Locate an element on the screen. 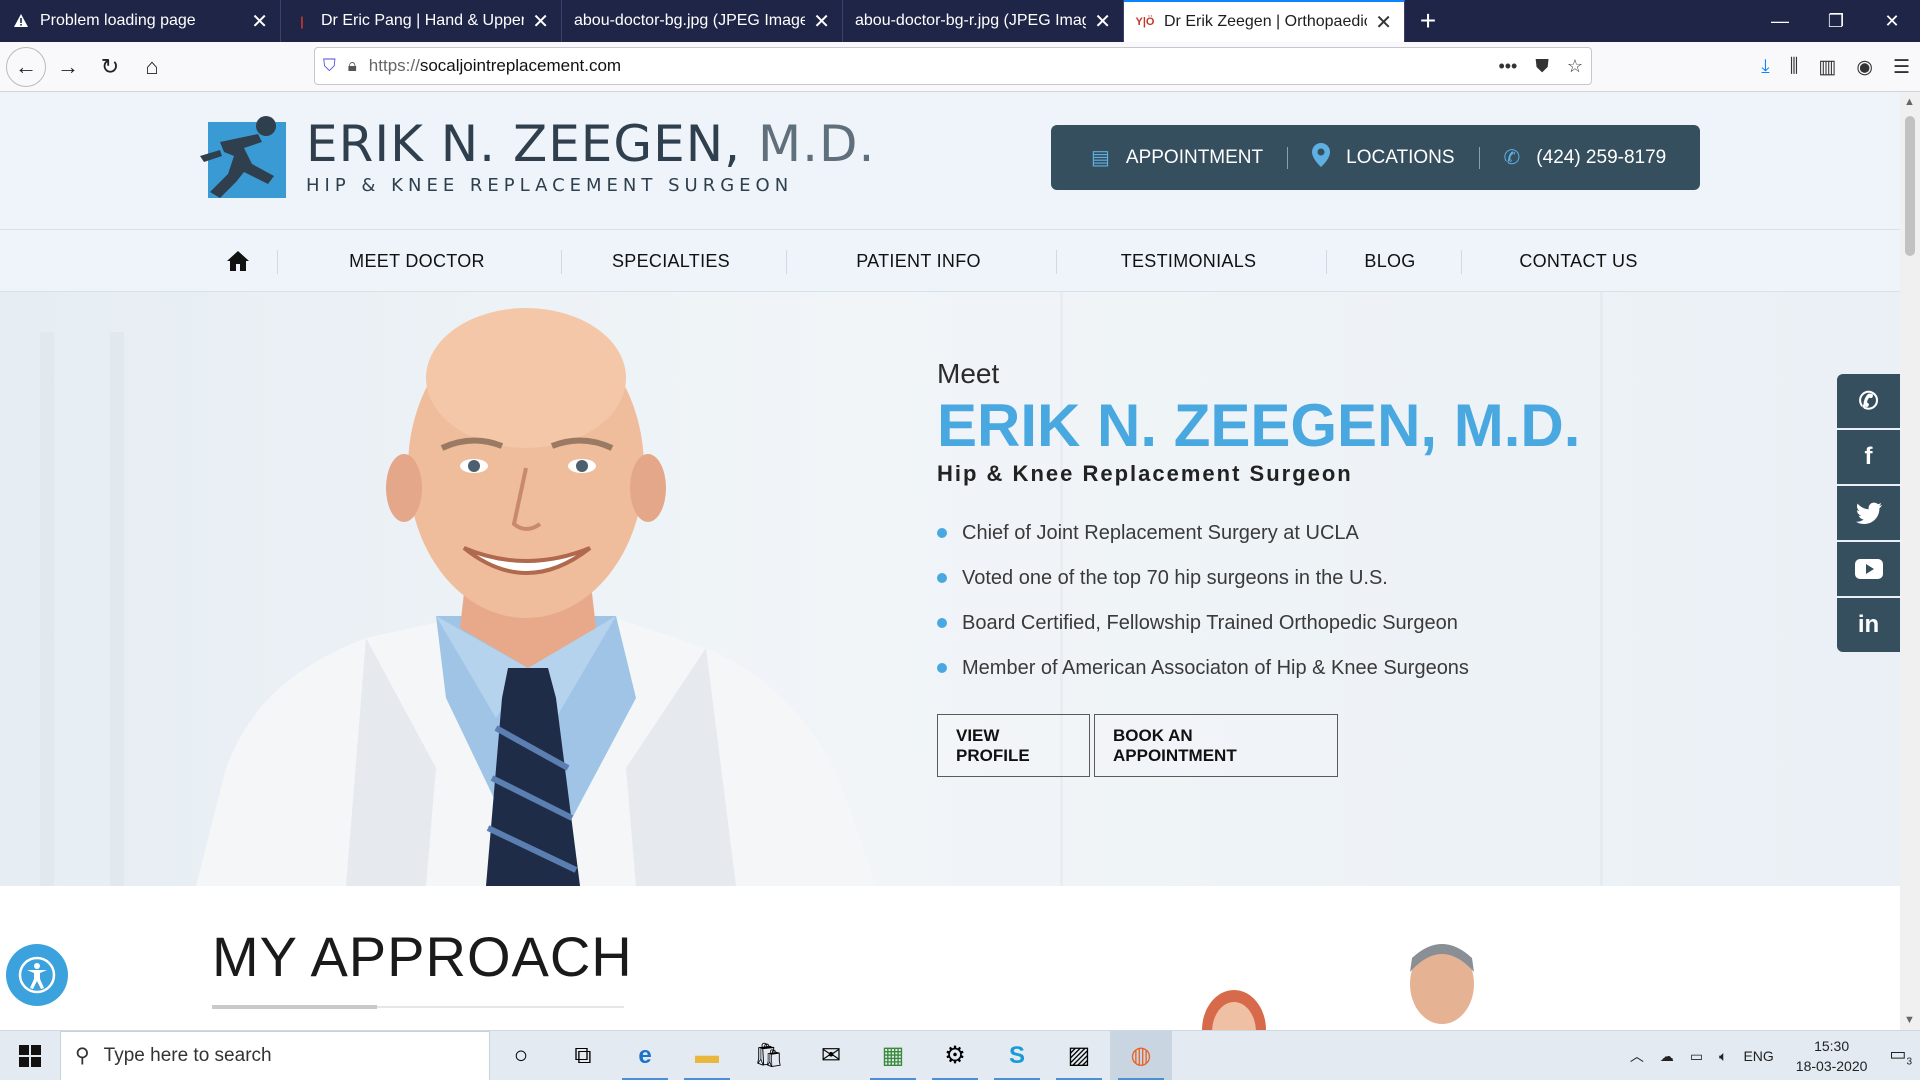 The height and width of the screenshot is (1080, 1920). tab-title: Dr Eric Pang | Hand & Upper Ex is located at coordinates (423, 20).